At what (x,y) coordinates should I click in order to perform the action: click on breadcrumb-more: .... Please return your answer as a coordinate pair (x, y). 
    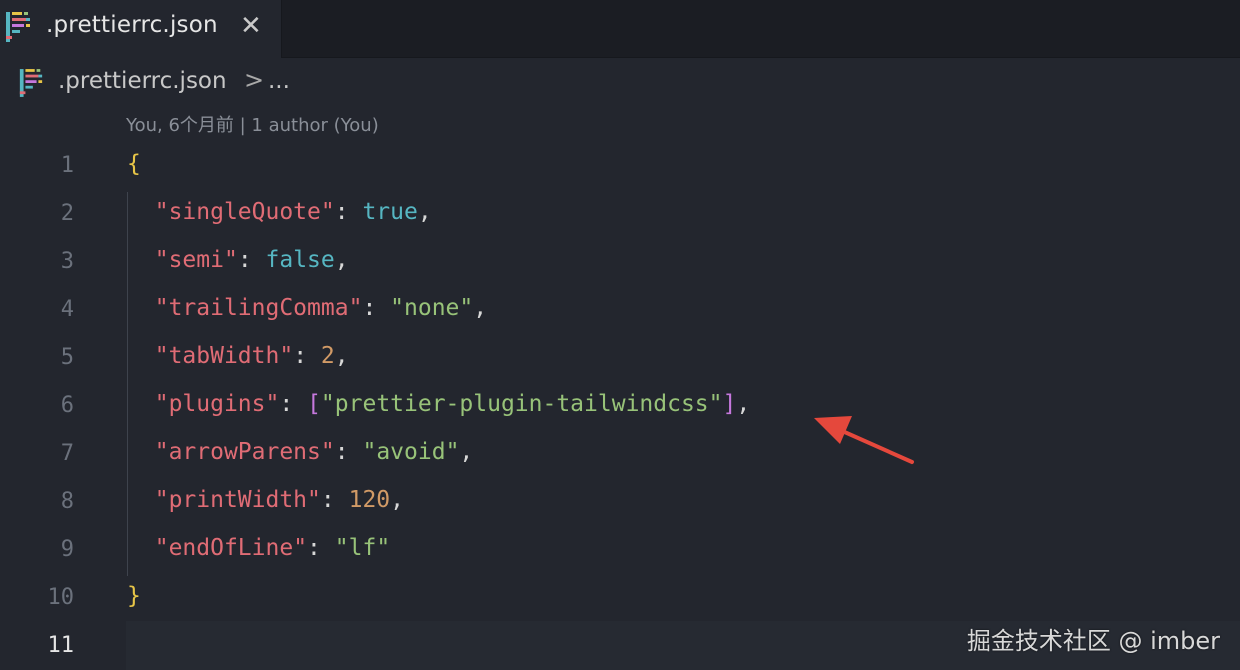
    Looking at the image, I should click on (279, 81).